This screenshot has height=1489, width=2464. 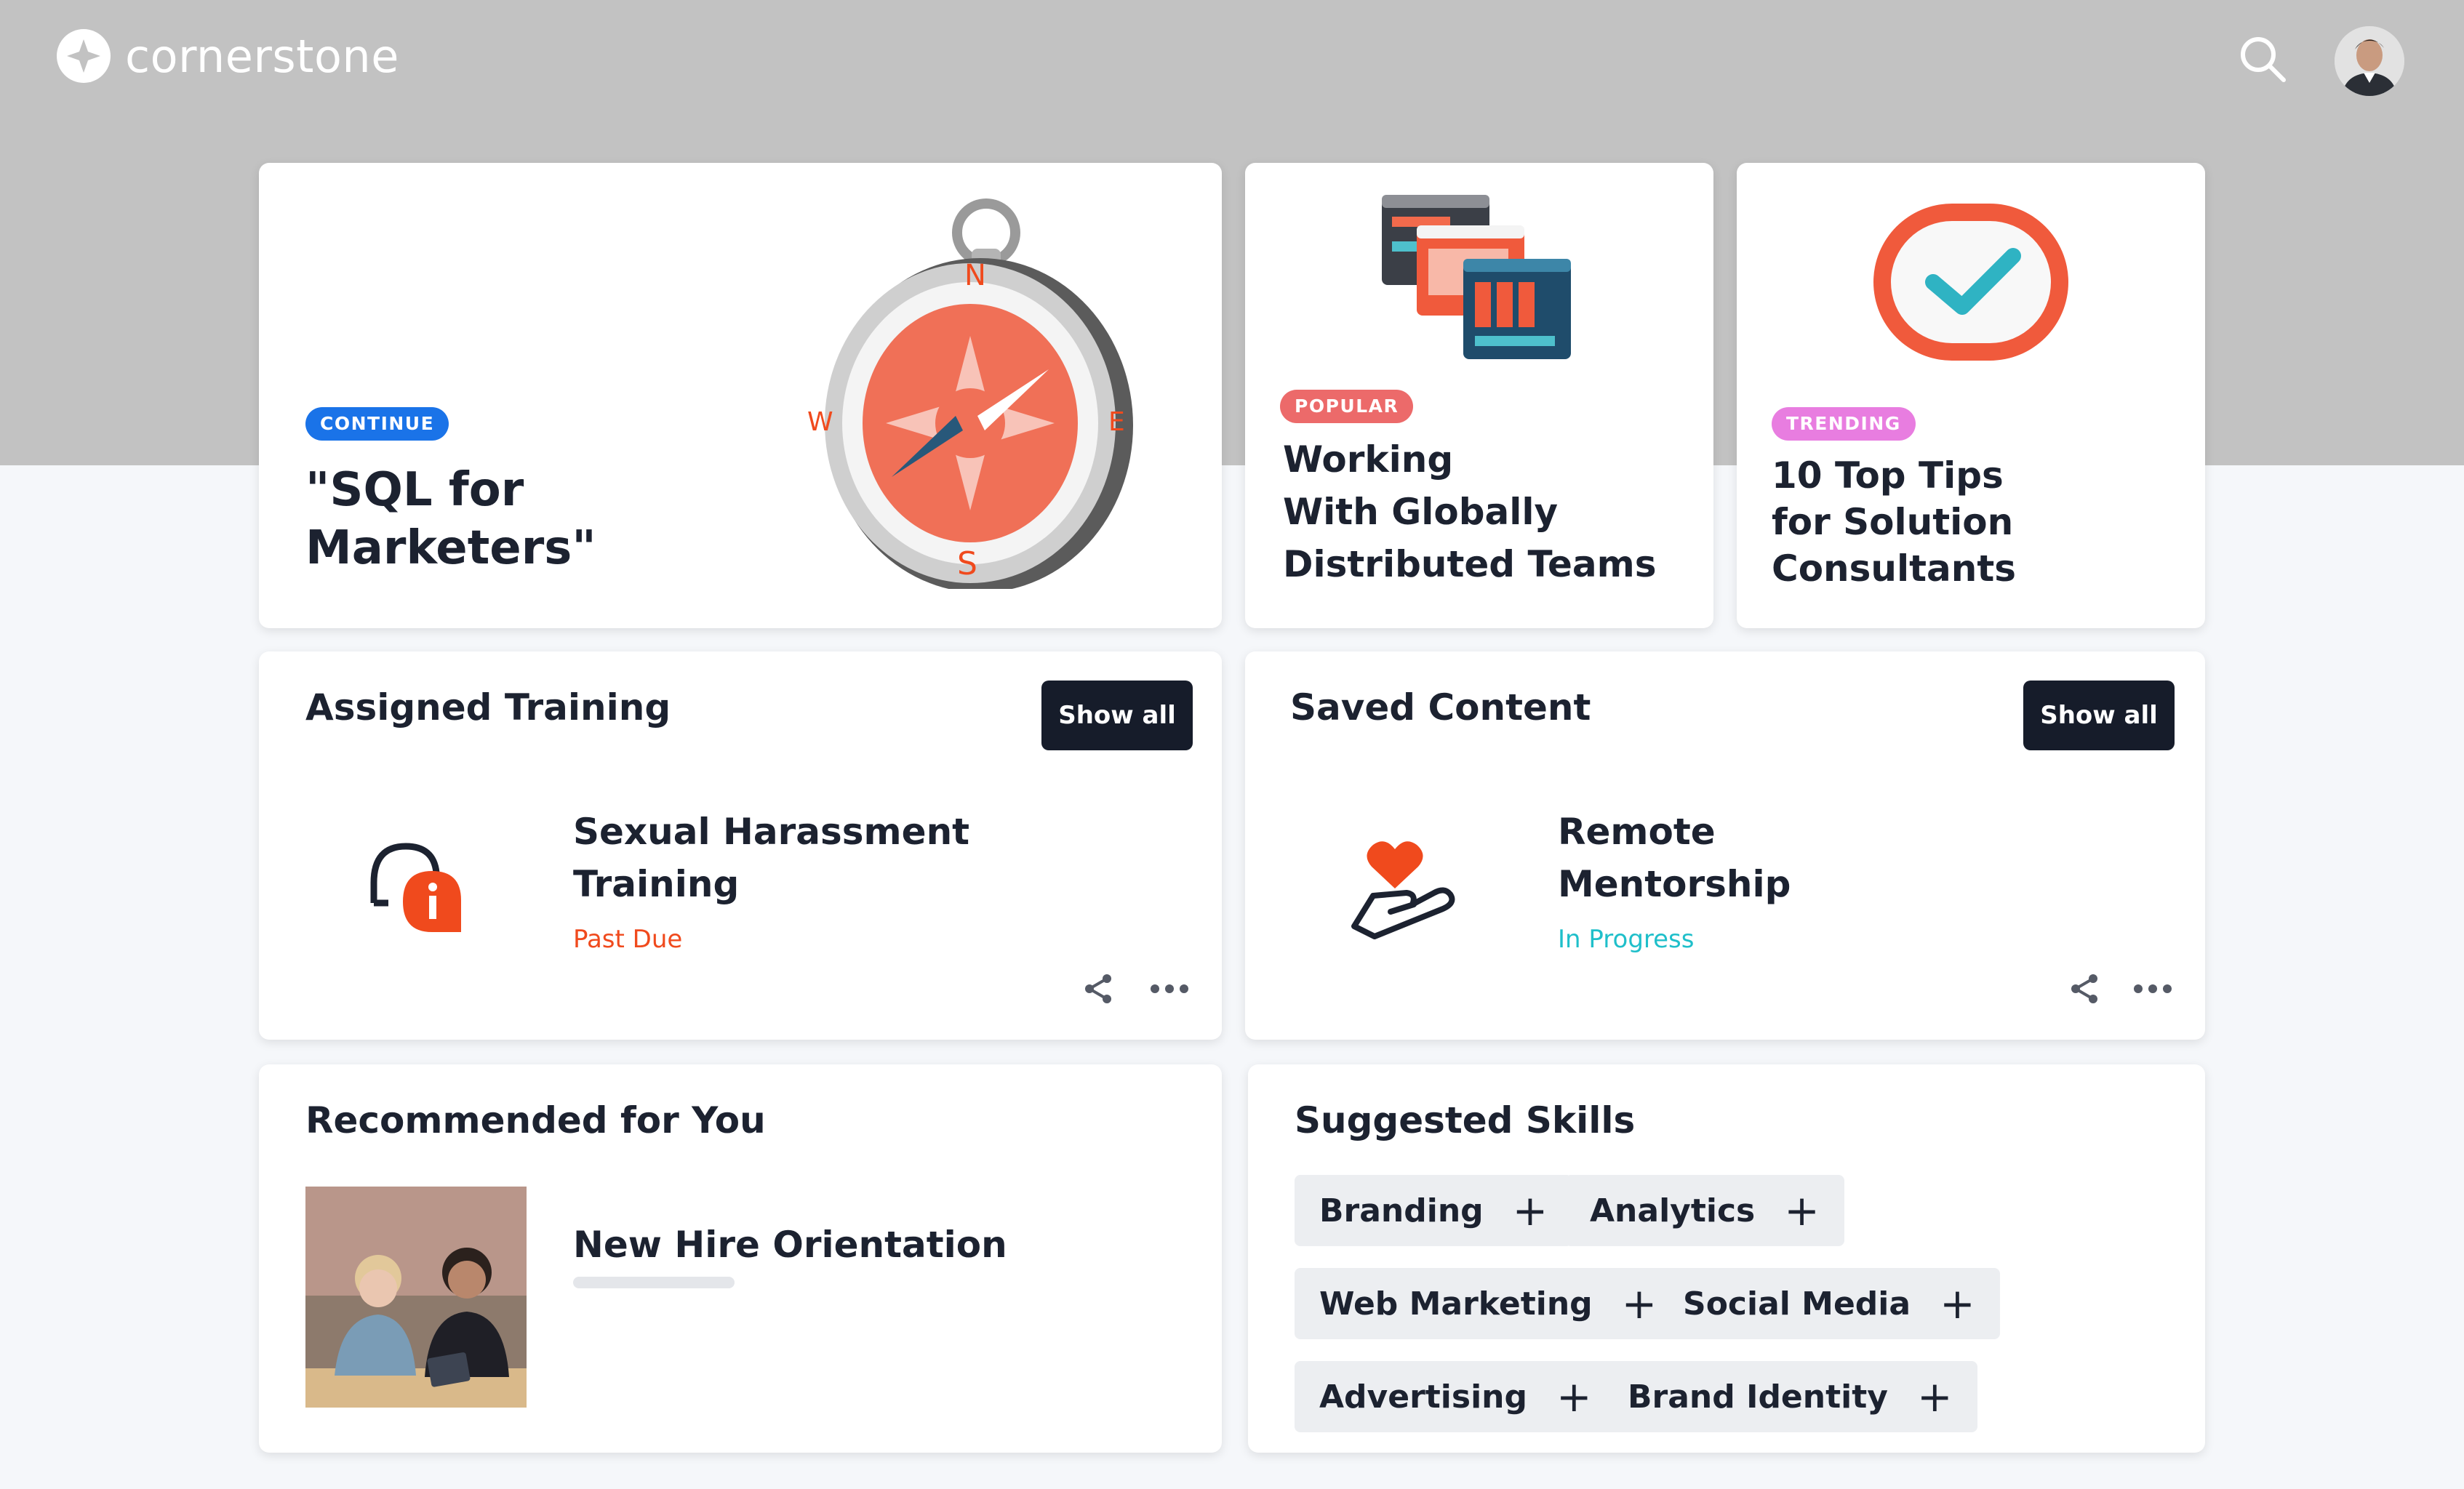 What do you see at coordinates (1894, 522) in the screenshot?
I see `featured-title-top-tips: 10 Top Tips for Solution Consultants` at bounding box center [1894, 522].